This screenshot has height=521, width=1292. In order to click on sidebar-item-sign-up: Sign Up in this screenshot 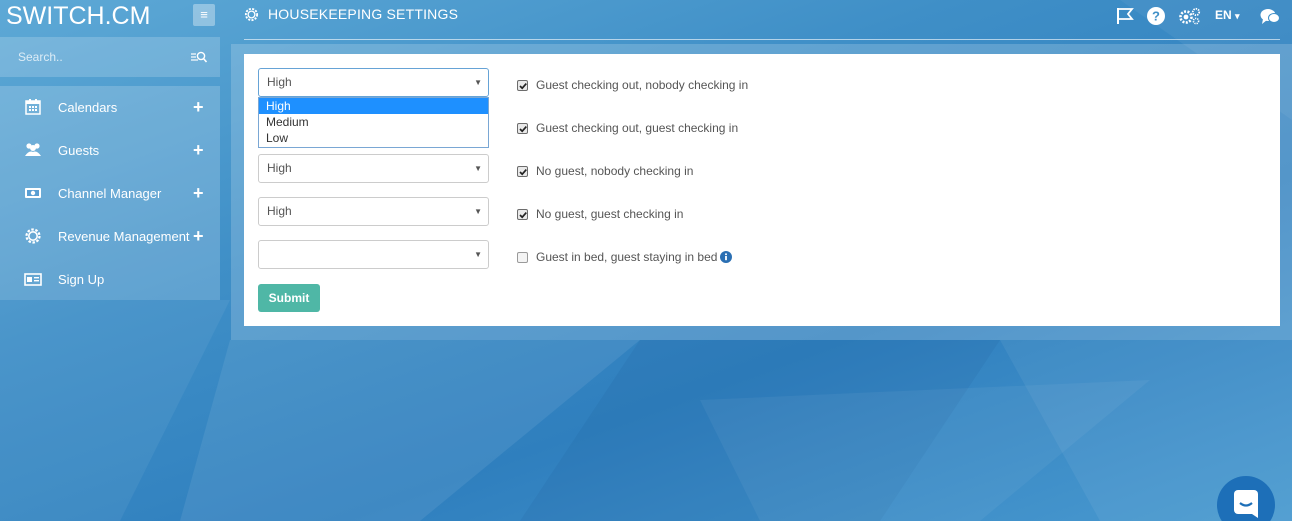, I will do `click(110, 279)`.